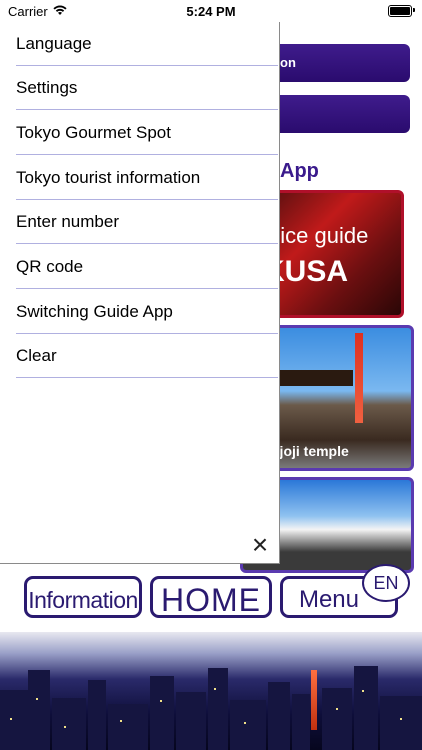 The image size is (422, 750). Describe the element at coordinates (414, 10) in the screenshot. I see `battery-tip` at that location.